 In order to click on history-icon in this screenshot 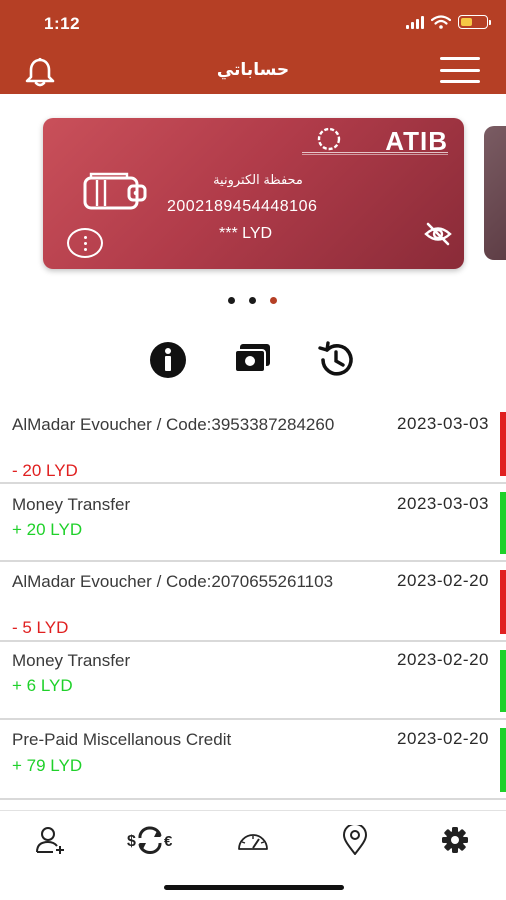, I will do `click(336, 360)`.